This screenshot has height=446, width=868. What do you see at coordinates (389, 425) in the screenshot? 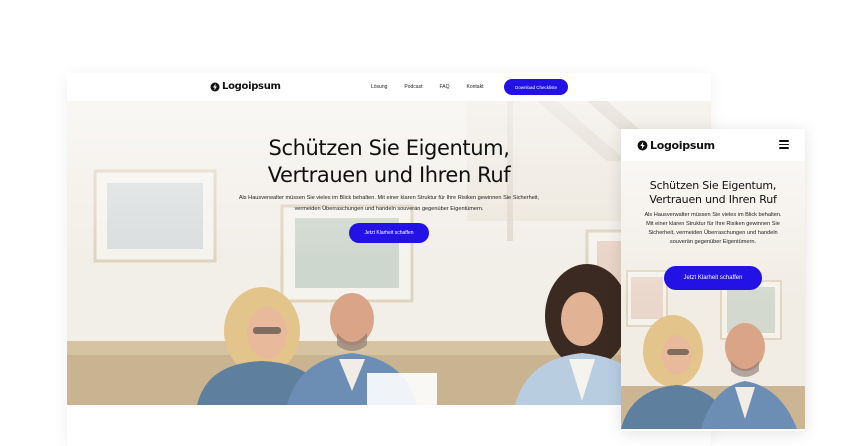
I see `desktop-below-fold` at bounding box center [389, 425].